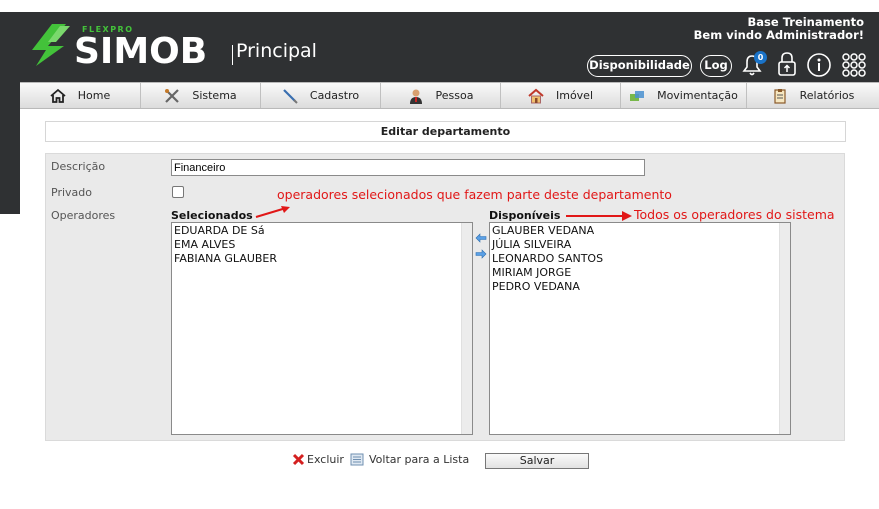 The width and height of the screenshot is (879, 509). I want to click on list-item: JÚLIA SILVEIRA, so click(640, 245).